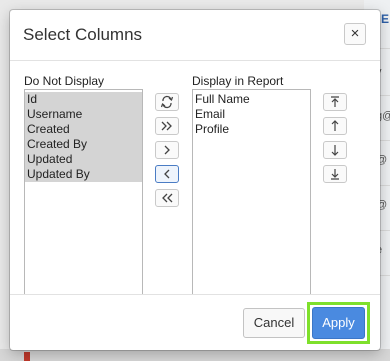  Describe the element at coordinates (251, 99) in the screenshot. I see `display-in-report-option: Full Name` at that location.